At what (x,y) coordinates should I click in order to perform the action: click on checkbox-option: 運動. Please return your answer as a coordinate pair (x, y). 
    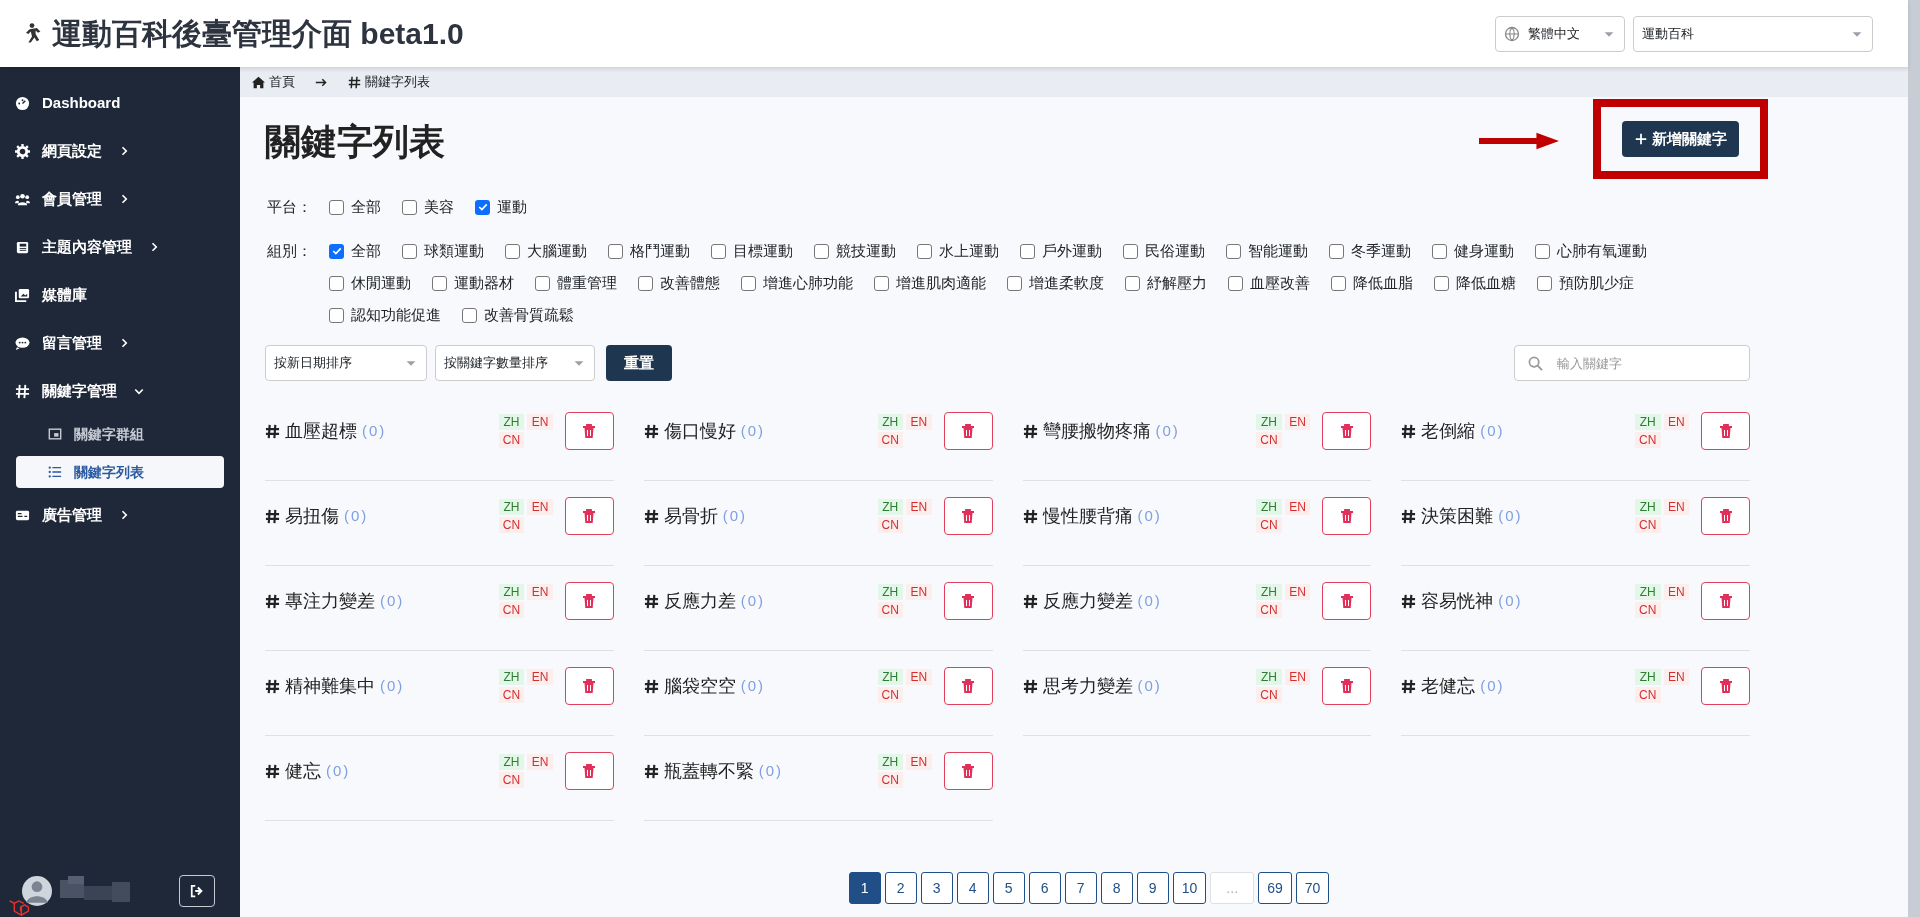
    Looking at the image, I should click on (501, 207).